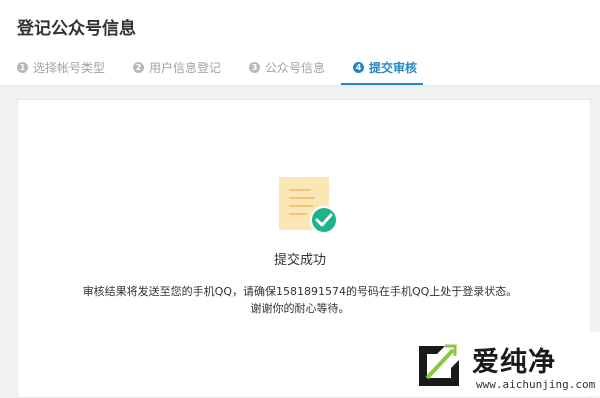 This screenshot has height=398, width=600. What do you see at coordinates (255, 67) in the screenshot?
I see `step-number: 3` at bounding box center [255, 67].